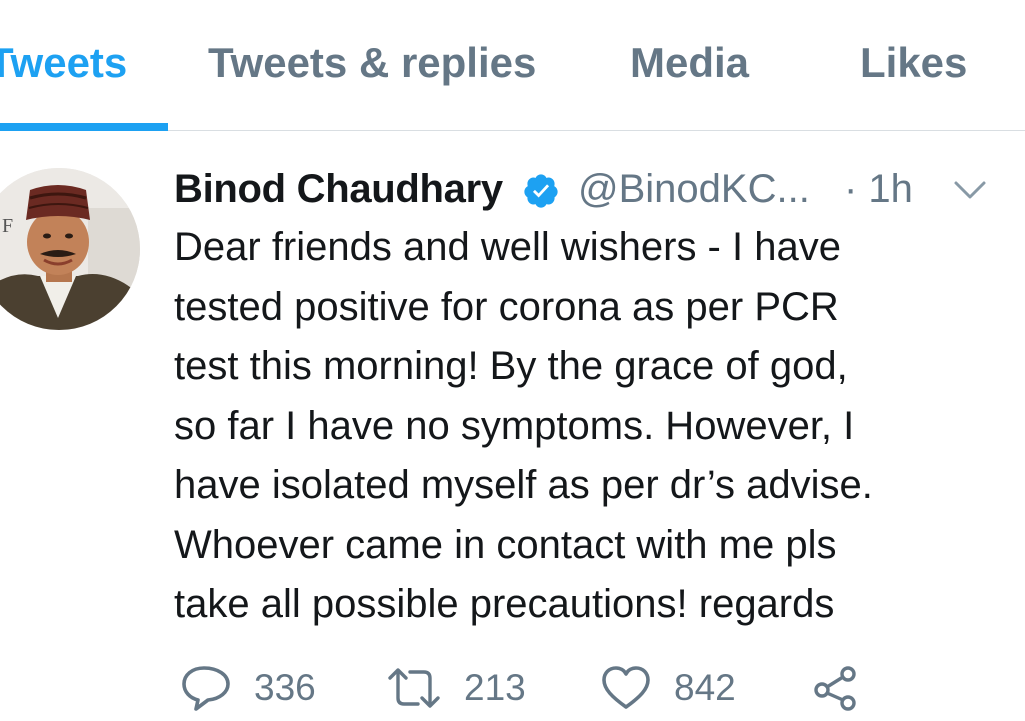 The image size is (1025, 721). Describe the element at coordinates (414, 688) in the screenshot. I see `retweet-icon` at that location.